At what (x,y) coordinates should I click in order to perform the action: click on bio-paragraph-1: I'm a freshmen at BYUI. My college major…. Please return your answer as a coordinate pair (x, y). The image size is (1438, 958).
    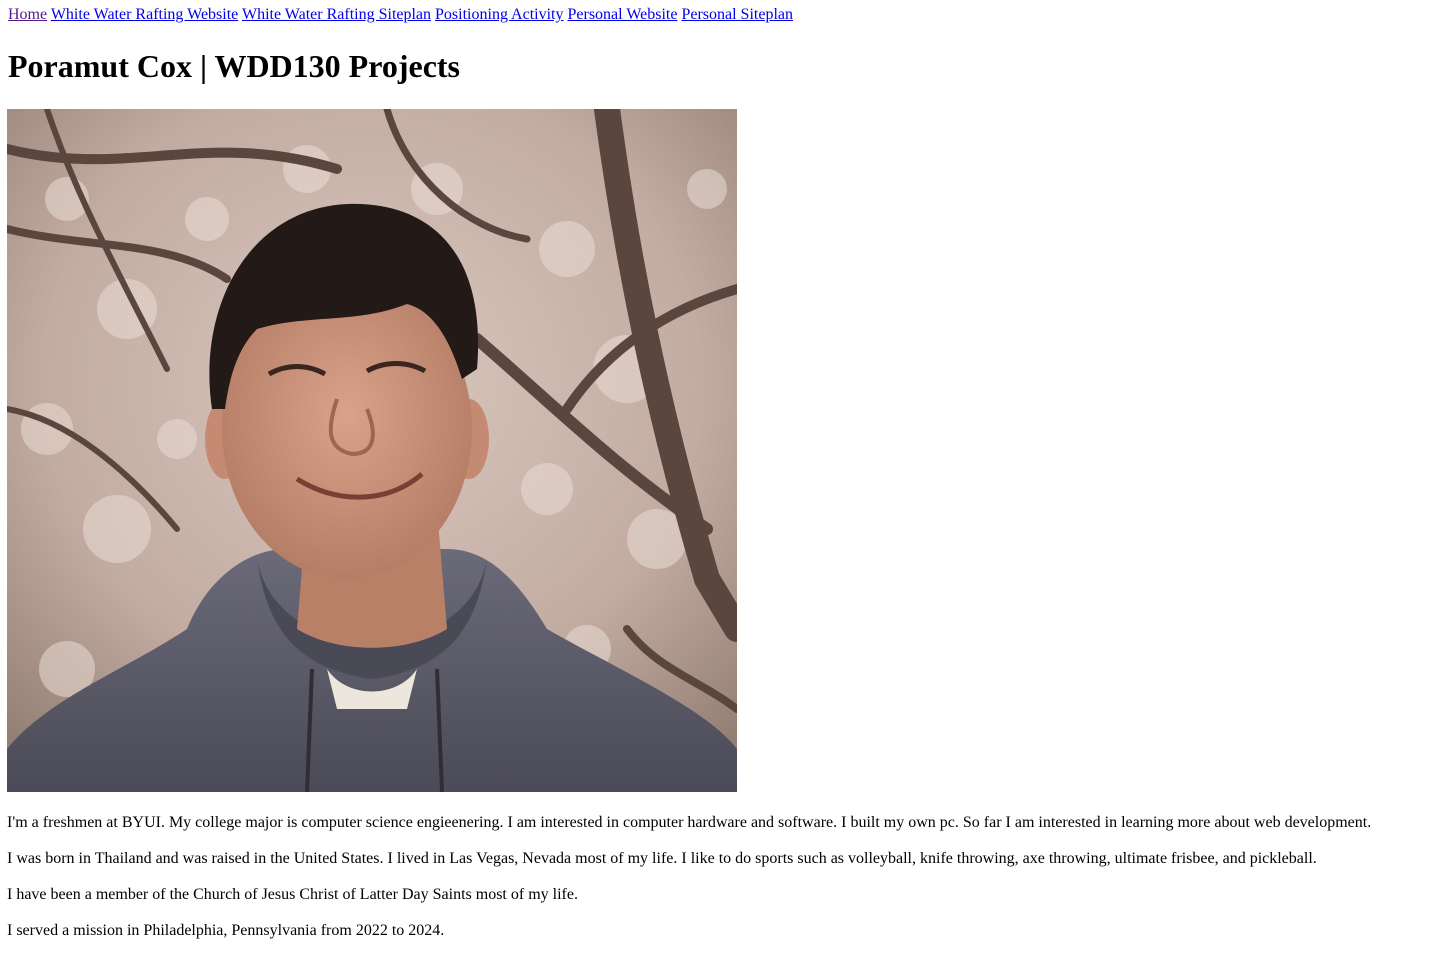
    Looking at the image, I should click on (689, 822).